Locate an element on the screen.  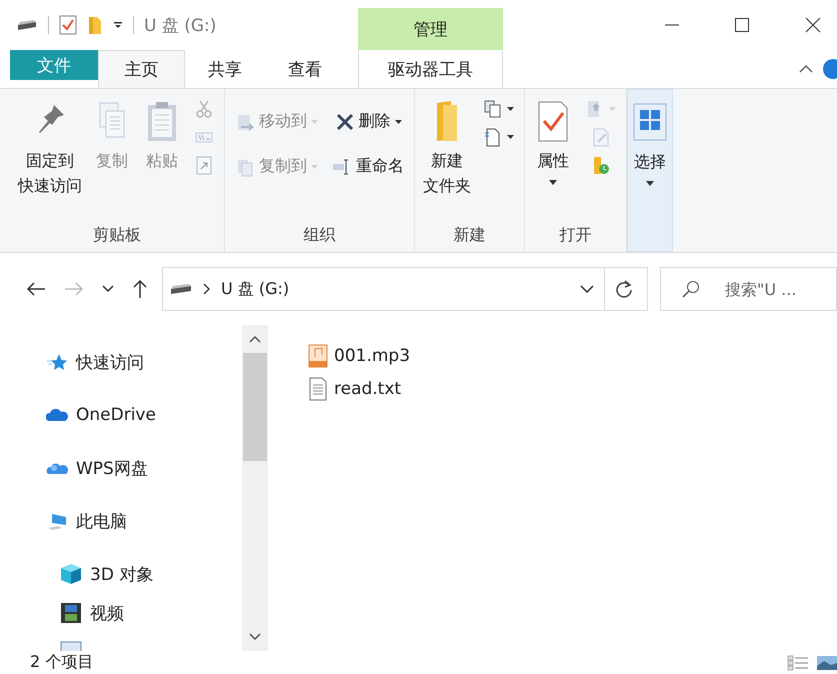
cube-icon is located at coordinates (71, 574).